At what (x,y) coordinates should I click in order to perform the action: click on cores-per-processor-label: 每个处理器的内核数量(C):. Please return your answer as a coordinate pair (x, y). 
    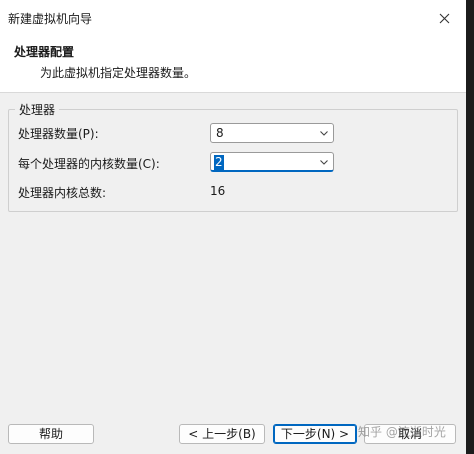
    Looking at the image, I should click on (89, 164).